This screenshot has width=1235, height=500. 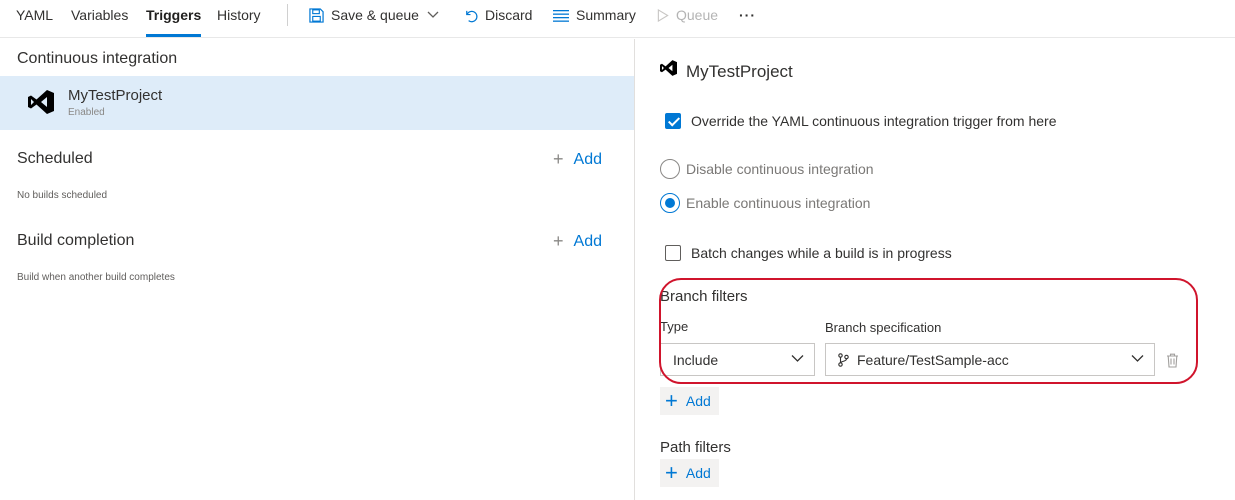 I want to click on type-label: Type, so click(x=674, y=326).